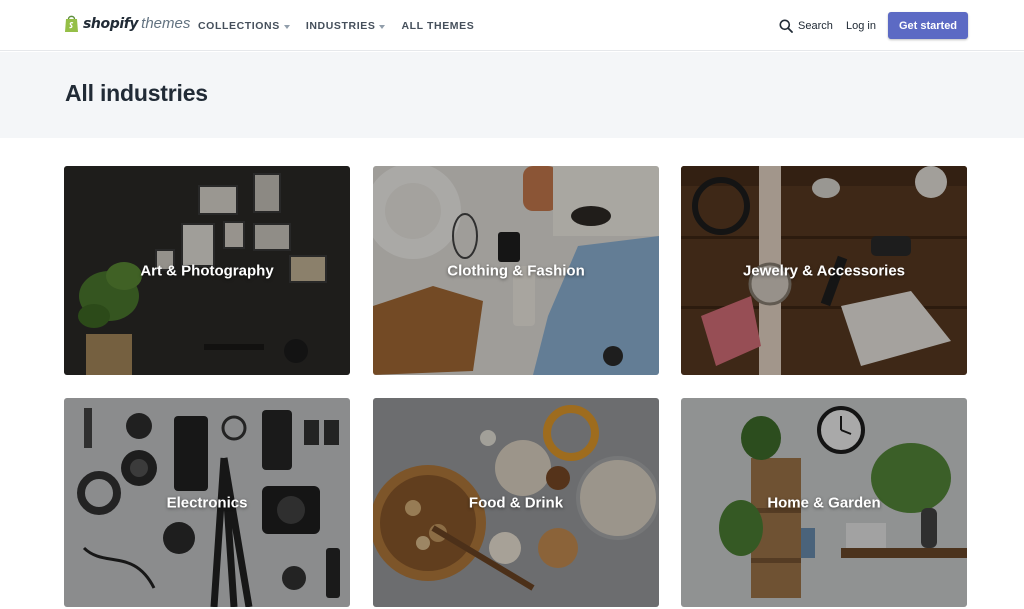 Image resolution: width=1024 pixels, height=609 pixels. I want to click on nav-all-themes: ALL THEMES, so click(437, 26).